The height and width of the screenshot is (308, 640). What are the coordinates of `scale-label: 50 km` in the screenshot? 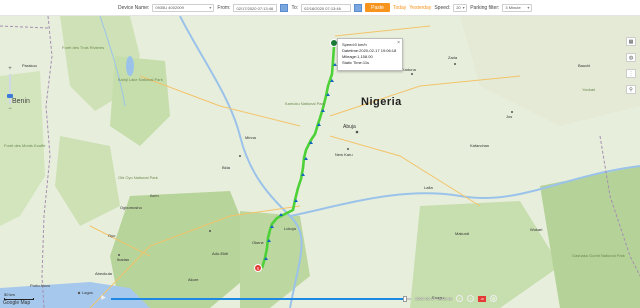 It's located at (9, 294).